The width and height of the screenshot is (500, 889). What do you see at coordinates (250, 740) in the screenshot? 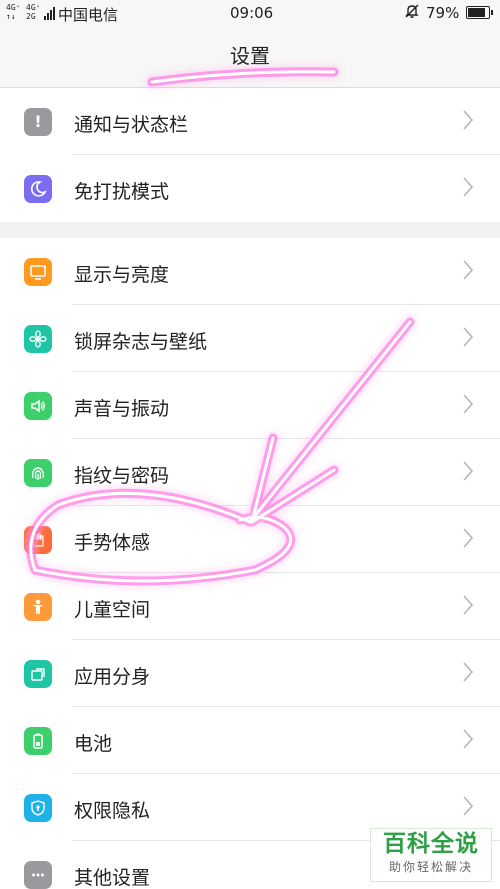
I see `settings-item-battery: 电池` at bounding box center [250, 740].